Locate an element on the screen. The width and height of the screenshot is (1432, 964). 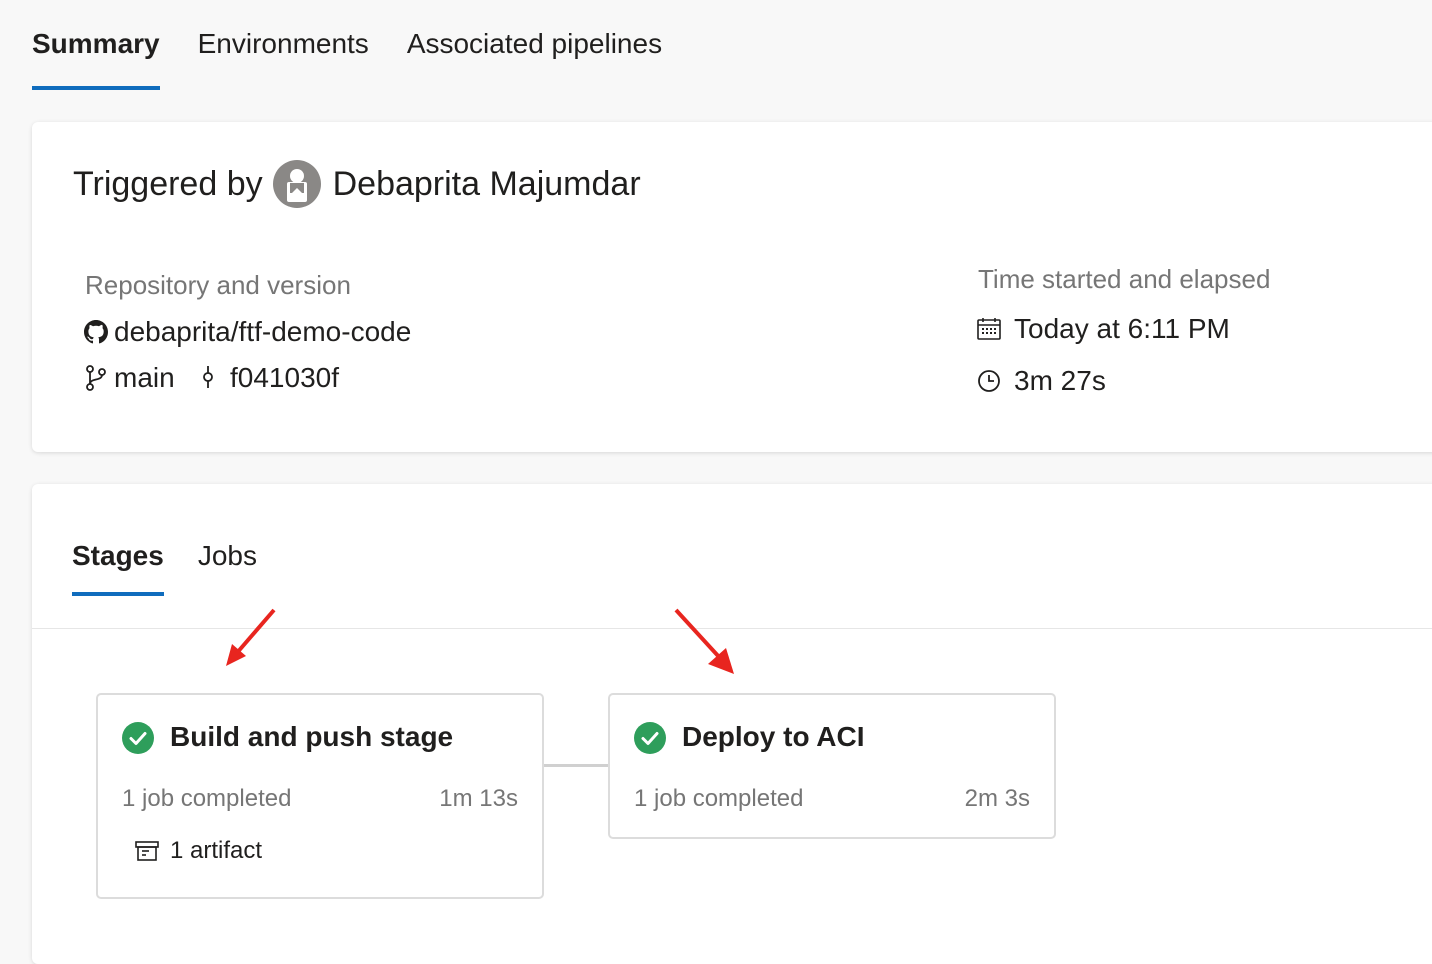
person-icon is located at coordinates (296, 185).